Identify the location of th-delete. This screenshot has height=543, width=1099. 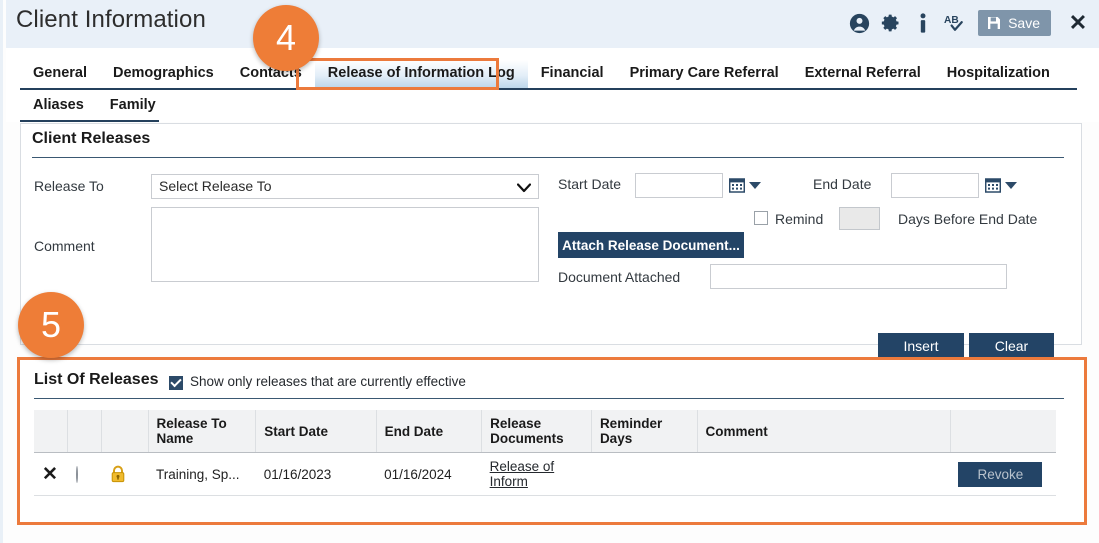
(51, 431).